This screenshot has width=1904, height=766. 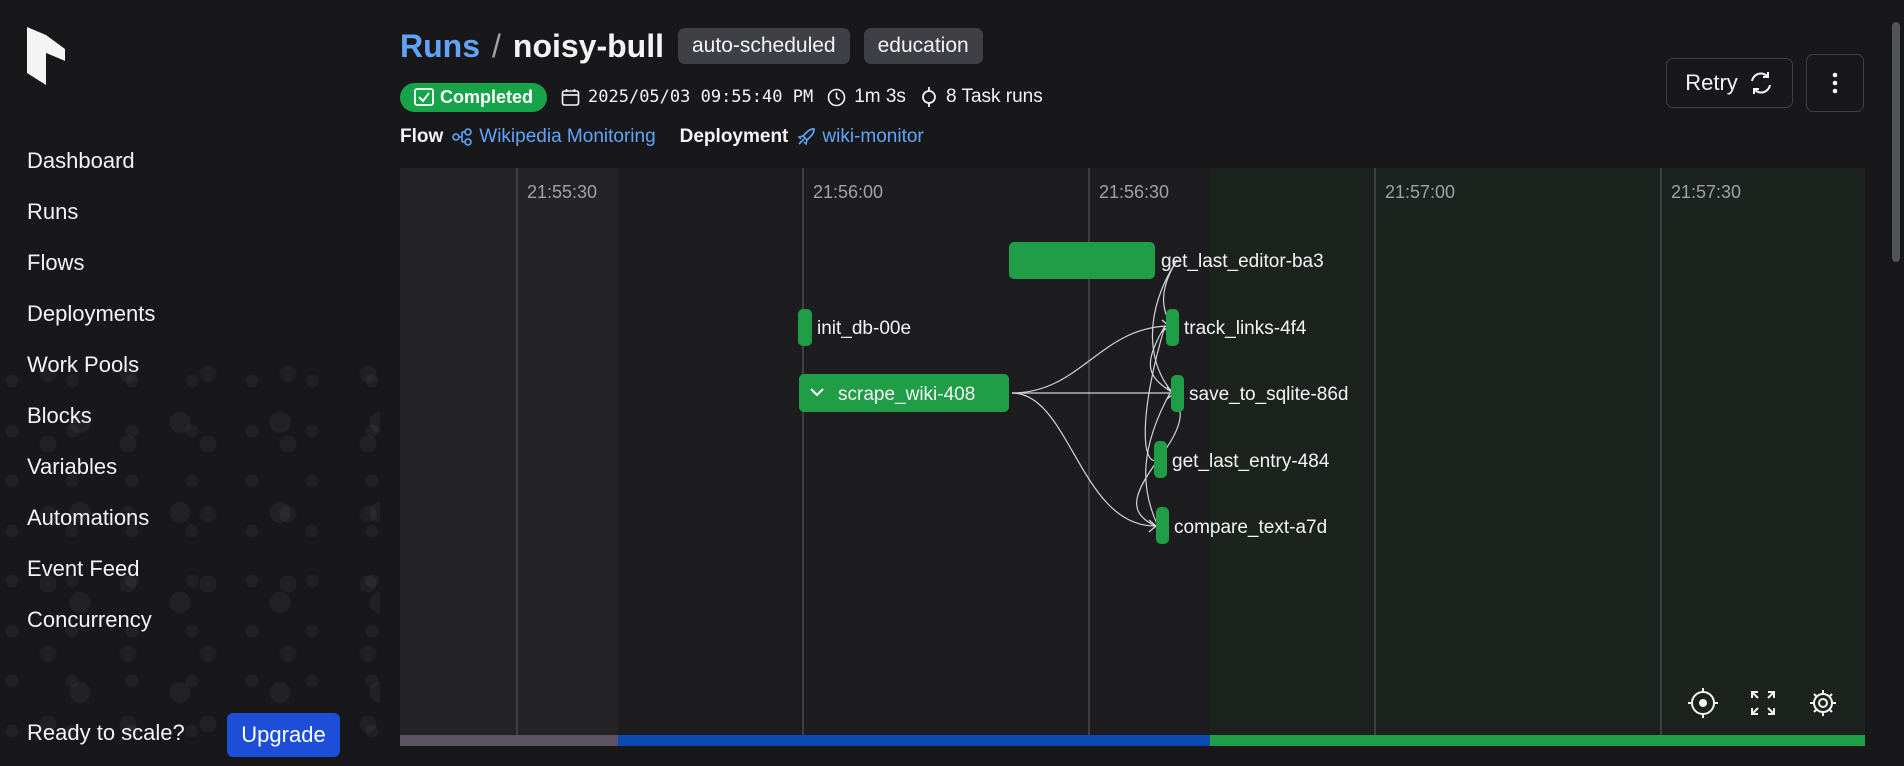 I want to click on flow-icon, so click(x=462, y=137).